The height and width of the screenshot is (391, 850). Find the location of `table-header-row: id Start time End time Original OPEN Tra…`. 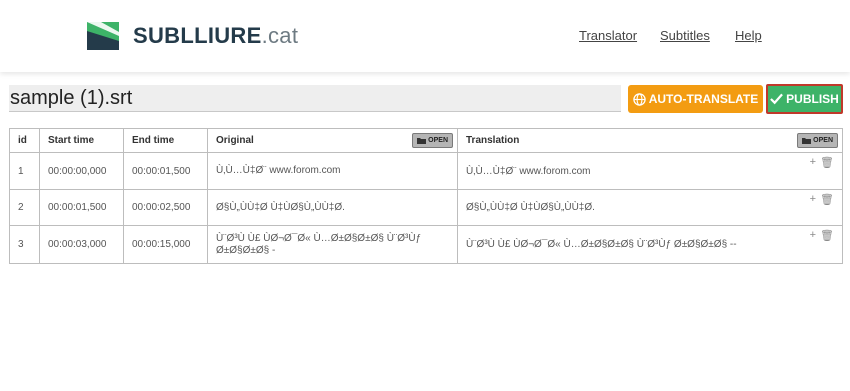

table-header-row: id Start time End time Original OPEN Tra… is located at coordinates (426, 140).